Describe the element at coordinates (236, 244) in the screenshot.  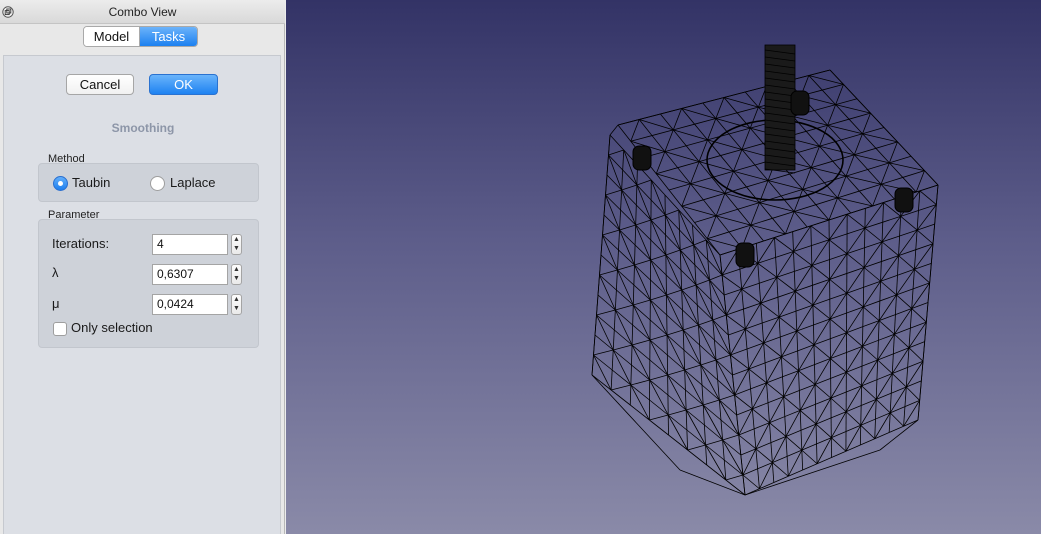
I see `iterations-stepper: ▲ ▼` at that location.